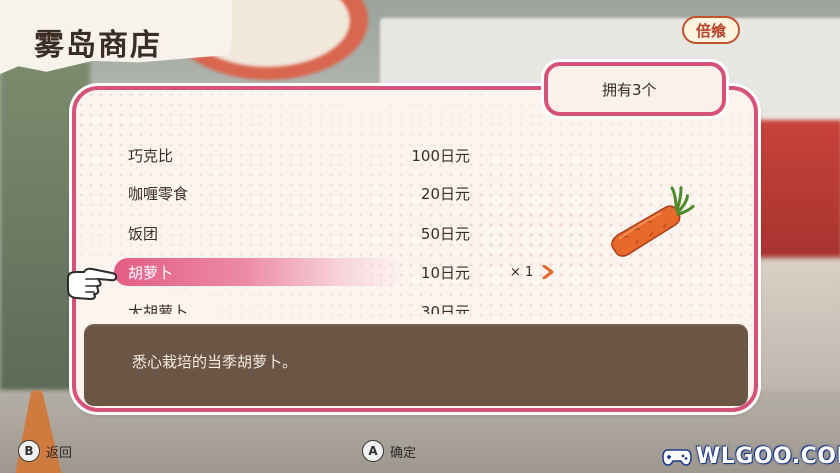  Describe the element at coordinates (158, 308) in the screenshot. I see `item-name: 大胡萝卜` at that location.